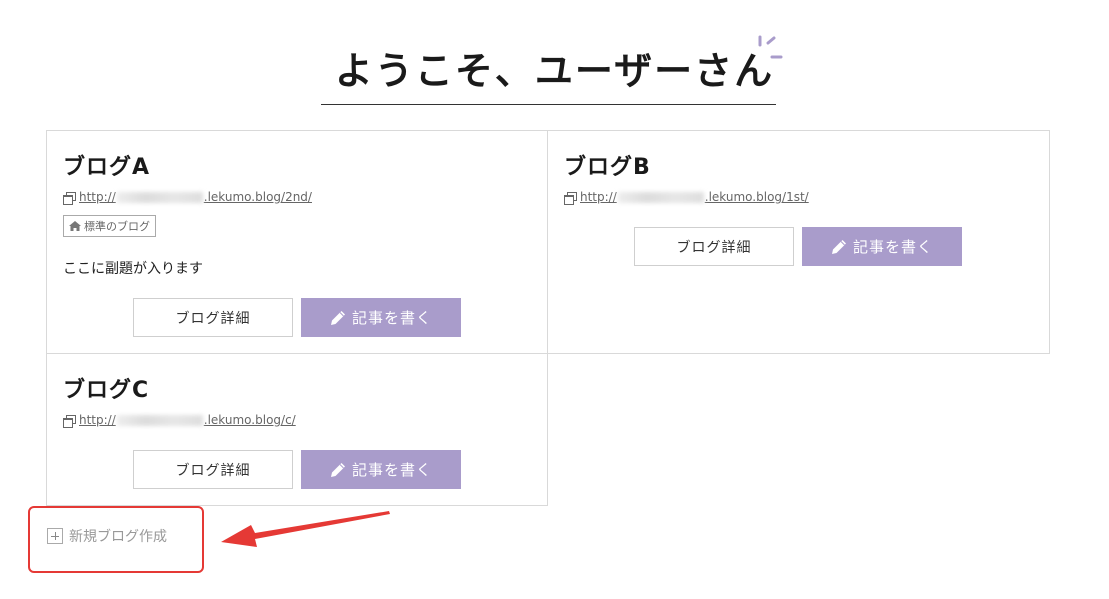  I want to click on blog-url: http://.lekumo.blog/1st/, so click(686, 197).